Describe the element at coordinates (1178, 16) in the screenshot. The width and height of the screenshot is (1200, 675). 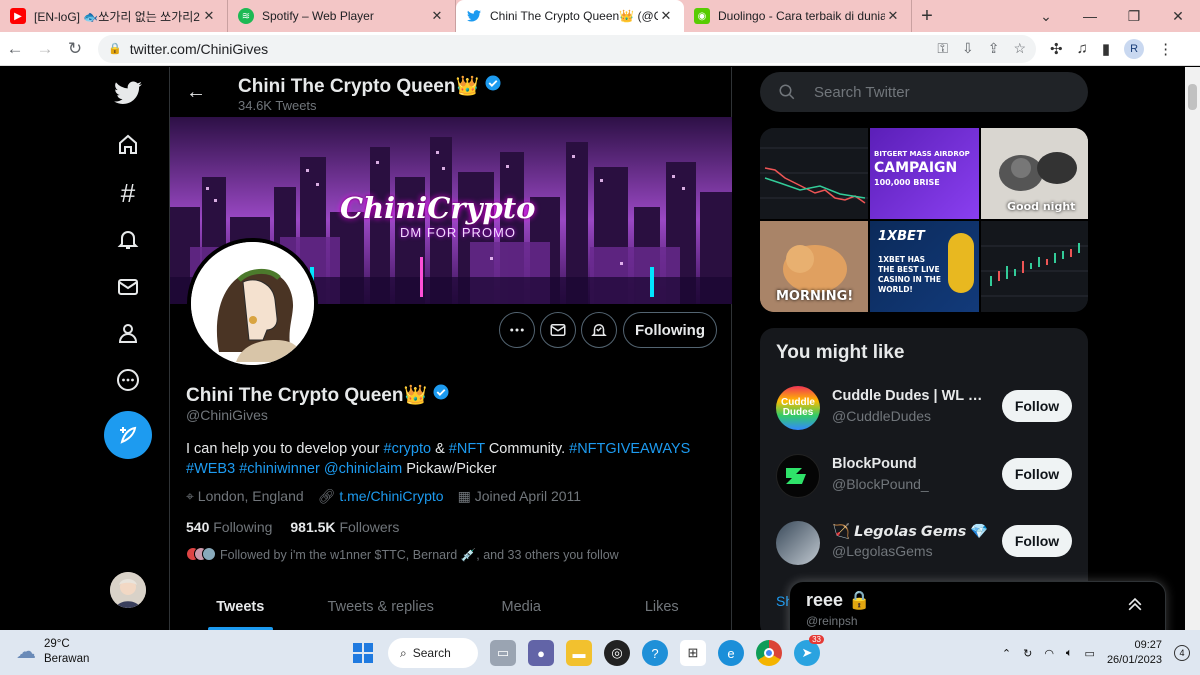
I see `close-window-button: ✕` at that location.